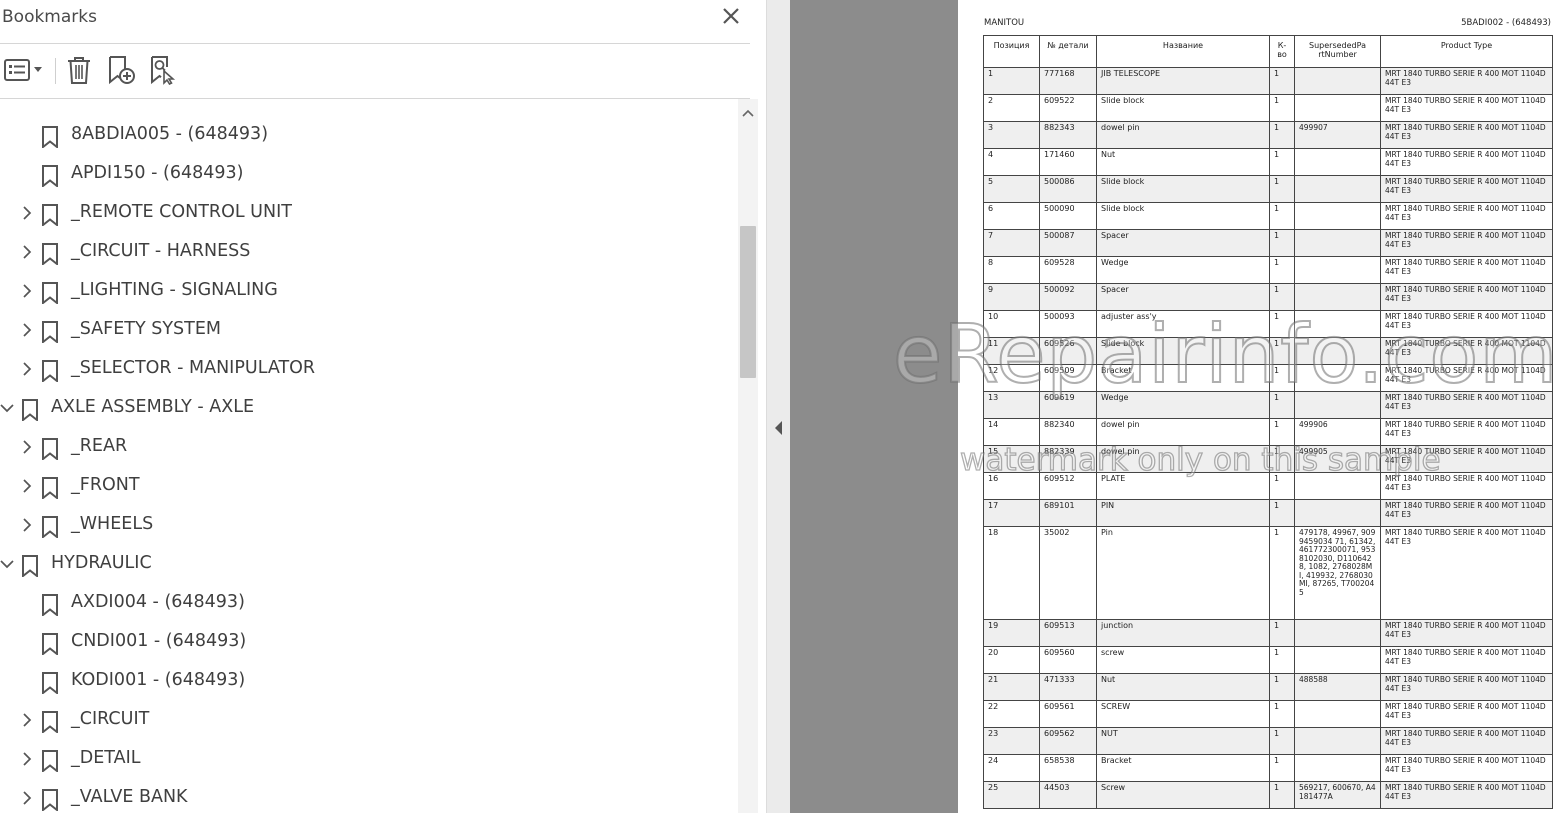 The width and height of the screenshot is (1565, 813). I want to click on bookmark-item: _CIRCUIT, so click(369, 720).